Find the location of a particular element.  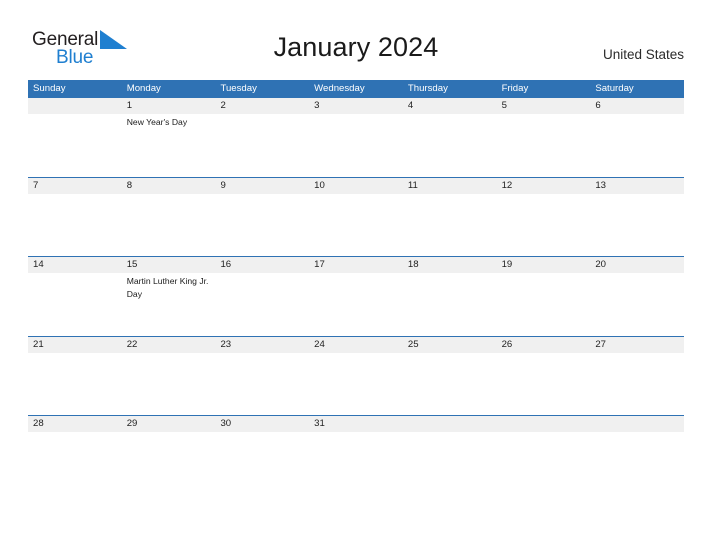

day-number: 3 is located at coordinates (356, 106).